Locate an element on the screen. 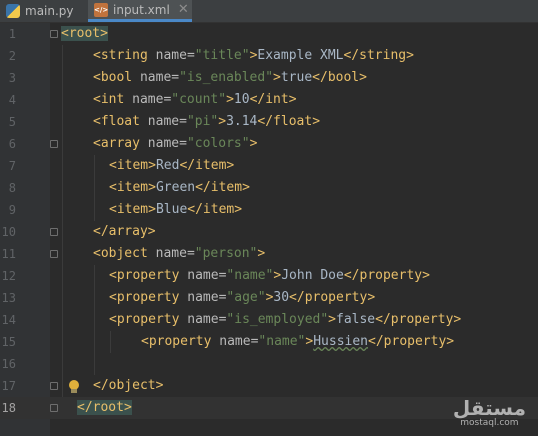  code-text: <float name="pi">3.14</float> is located at coordinates (206, 122).